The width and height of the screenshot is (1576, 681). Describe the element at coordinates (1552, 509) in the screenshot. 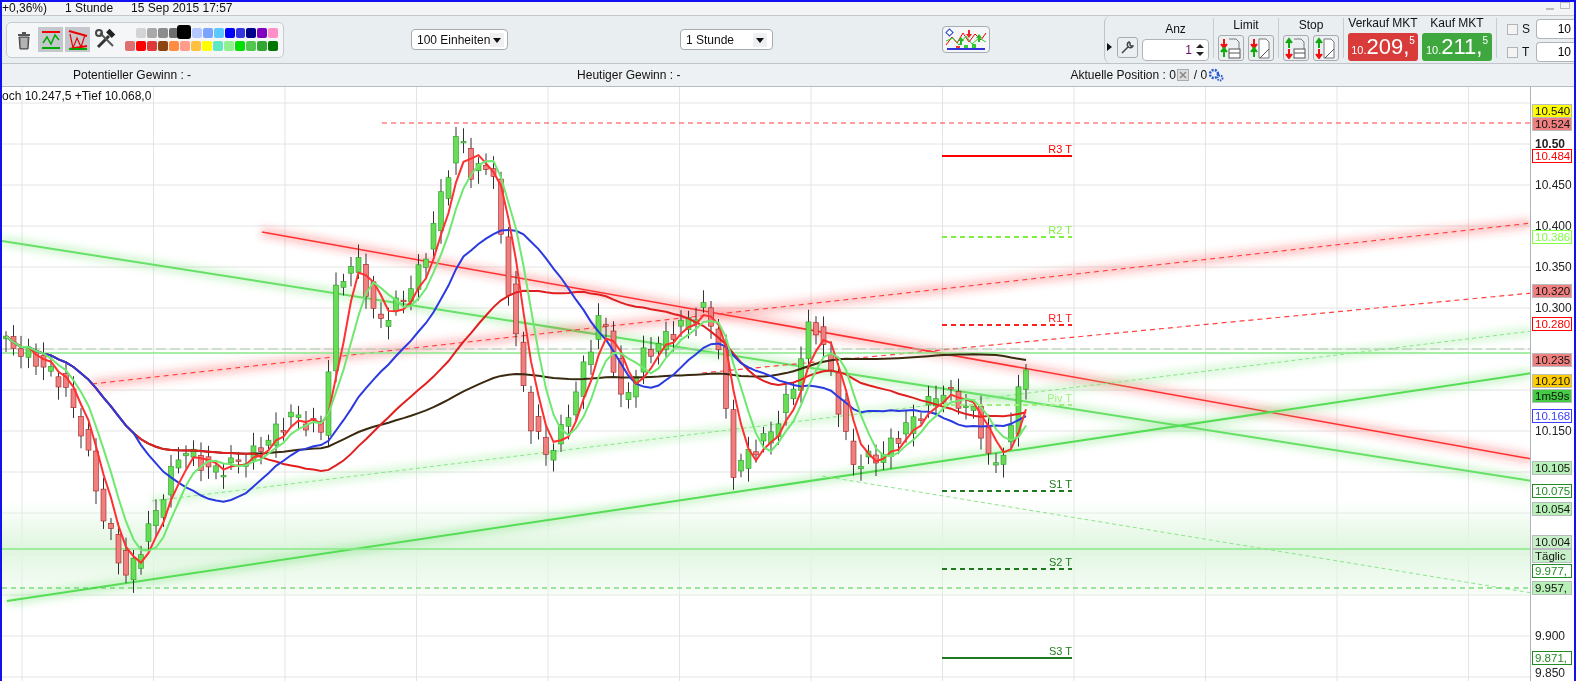

I see `price-tag: 10.054` at that location.